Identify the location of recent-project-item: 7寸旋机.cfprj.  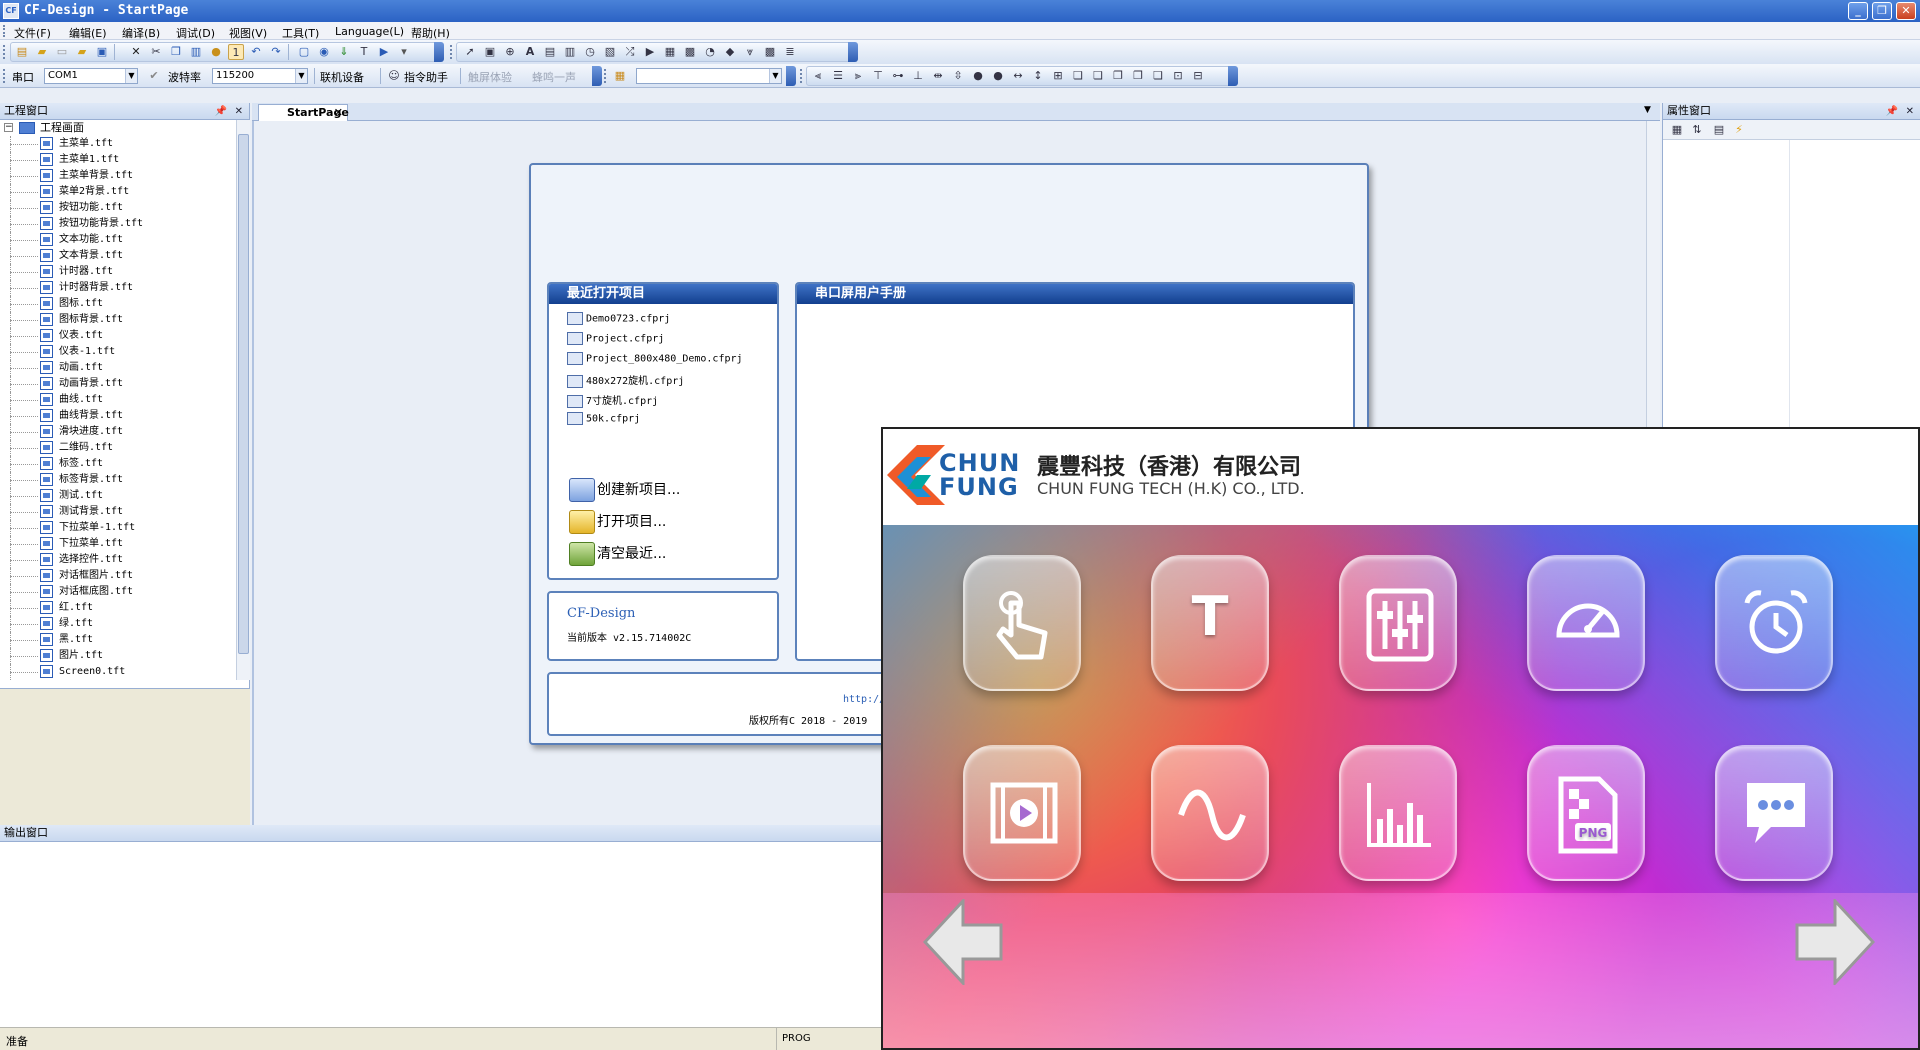
(612, 400).